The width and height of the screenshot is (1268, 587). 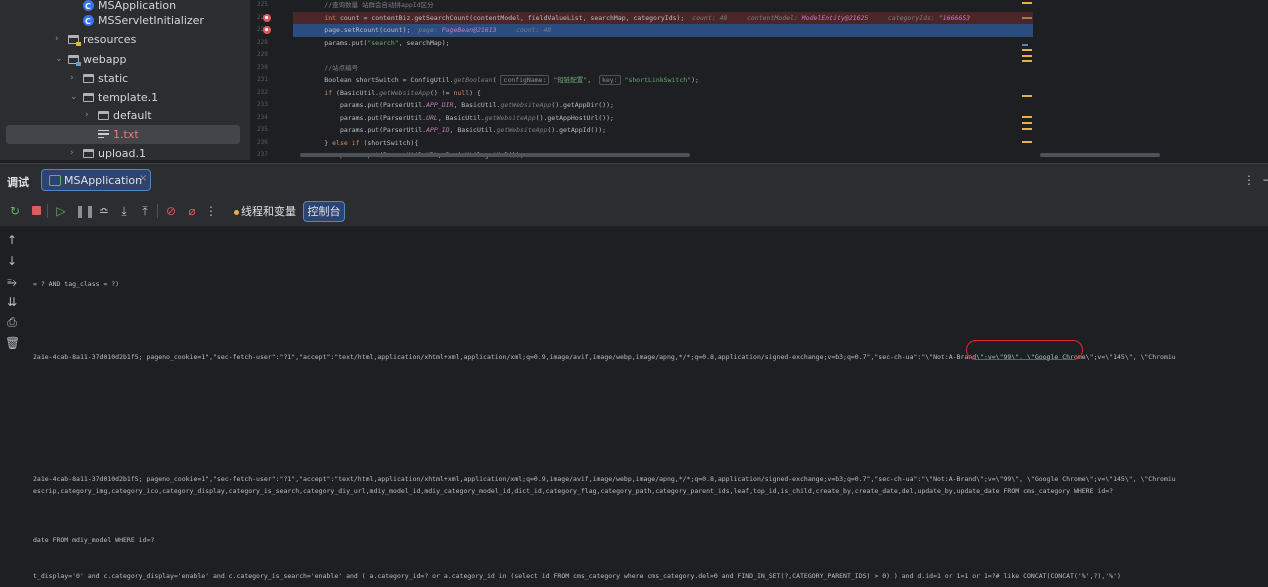 What do you see at coordinates (663, 93) in the screenshot?
I see `code-line: if (BasicUtil.getWebsiteApp() != null) {` at bounding box center [663, 93].